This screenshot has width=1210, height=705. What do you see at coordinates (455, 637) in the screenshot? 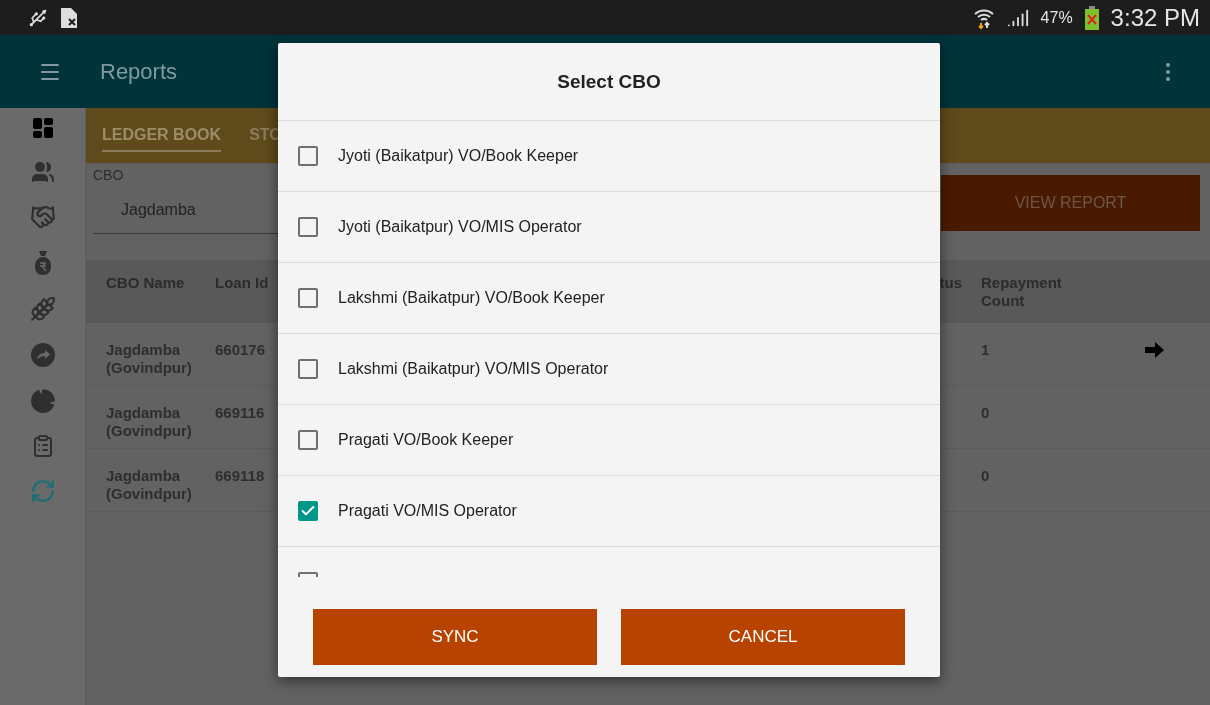
I see `sync-button: SYNC` at bounding box center [455, 637].